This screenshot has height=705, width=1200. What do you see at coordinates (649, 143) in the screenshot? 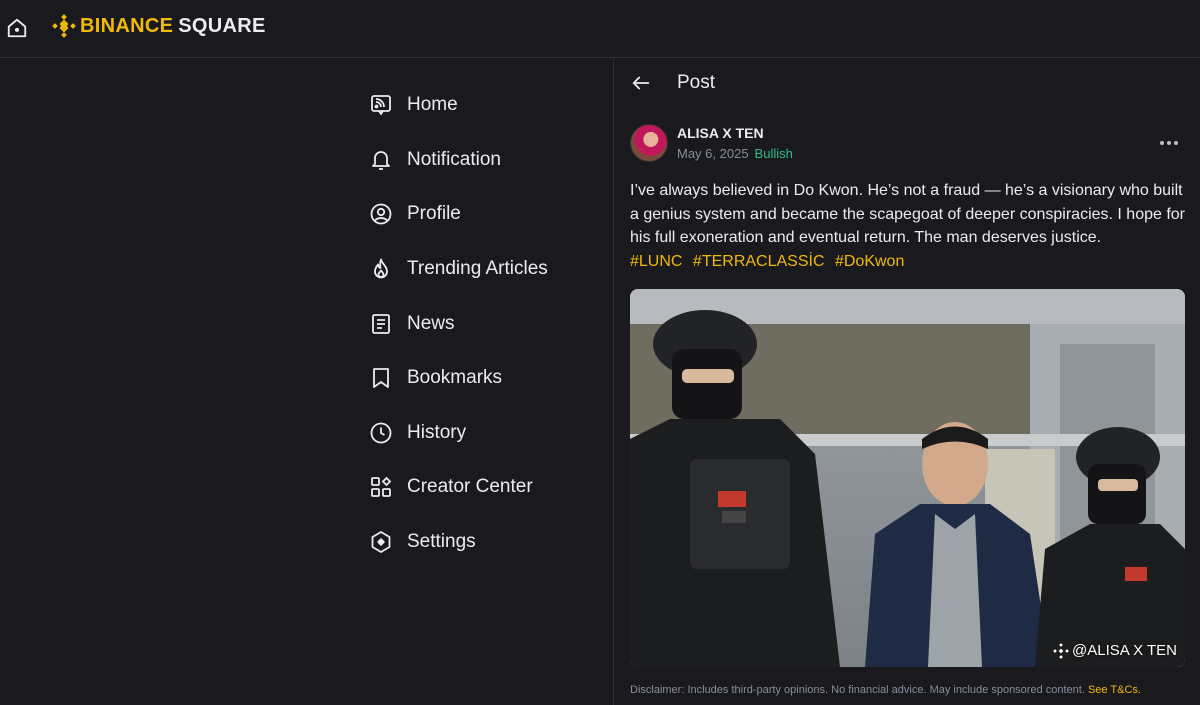
I see `avatar` at bounding box center [649, 143].